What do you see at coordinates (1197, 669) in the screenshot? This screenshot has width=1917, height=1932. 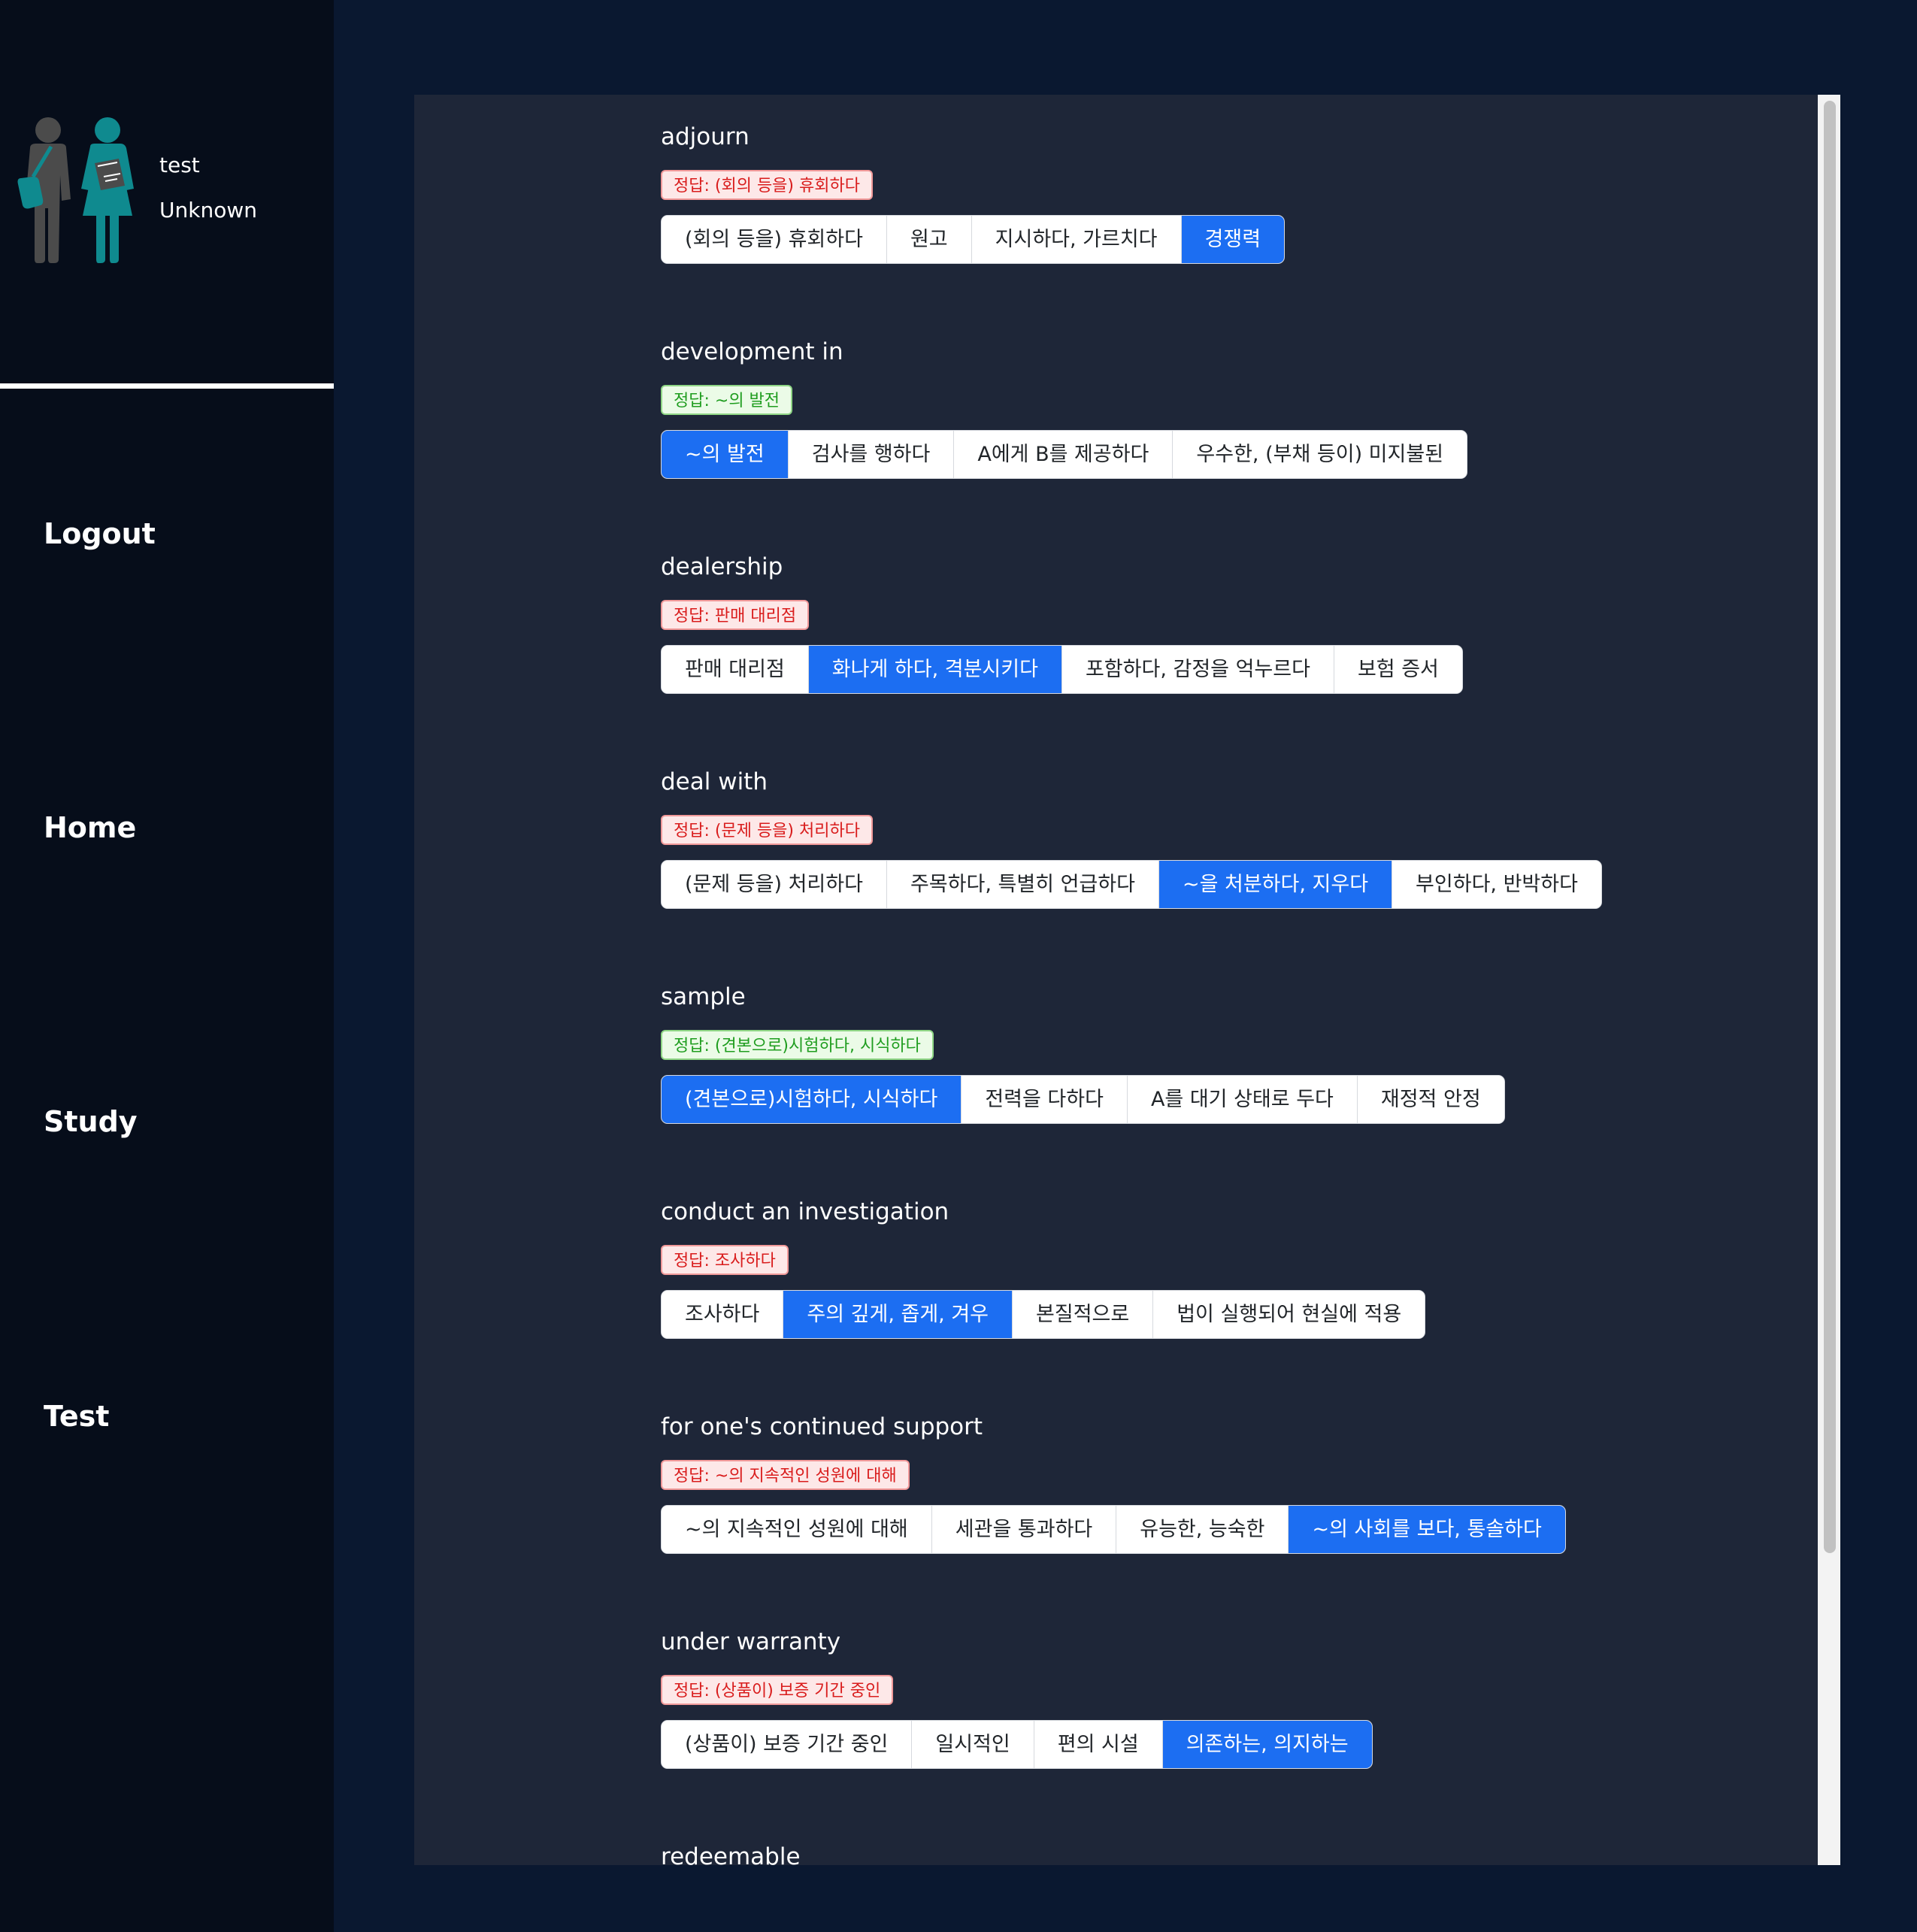 I see `option-button: 포함하다, 감정을 억누르다` at bounding box center [1197, 669].